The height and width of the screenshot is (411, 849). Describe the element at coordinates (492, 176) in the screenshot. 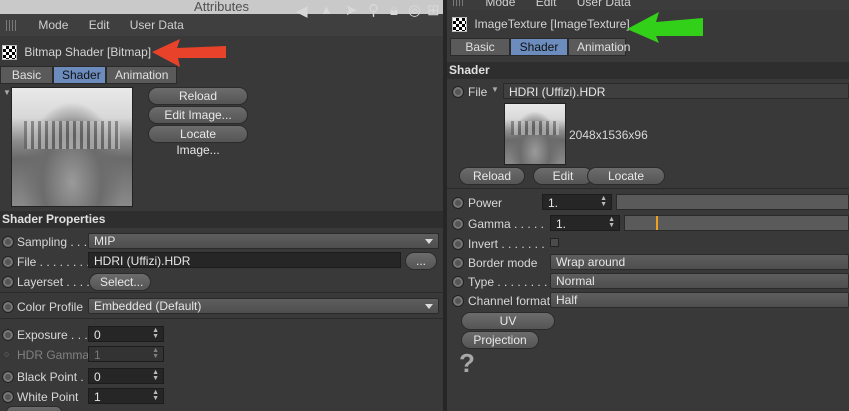

I see `reload-button: Reload` at that location.